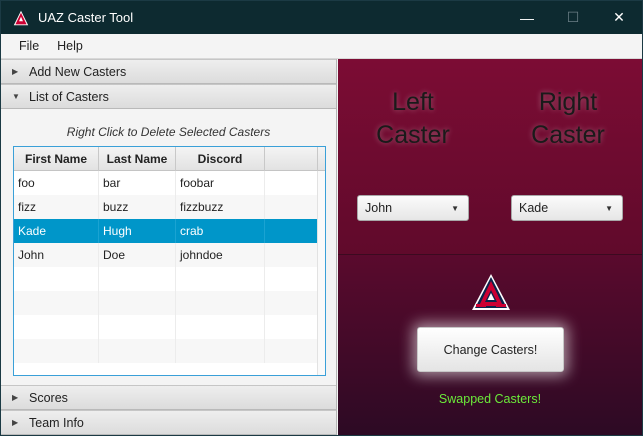 The height and width of the screenshot is (436, 643). What do you see at coordinates (567, 208) in the screenshot?
I see `right-caster-select: Kade ▼` at bounding box center [567, 208].